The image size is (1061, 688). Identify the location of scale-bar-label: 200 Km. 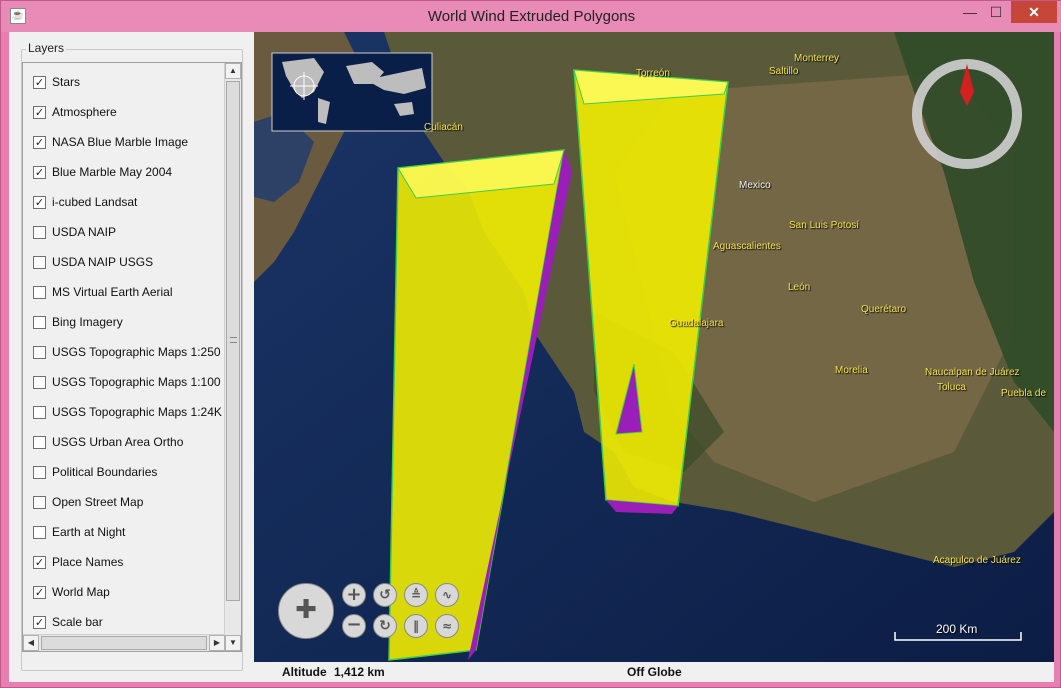
(957, 629).